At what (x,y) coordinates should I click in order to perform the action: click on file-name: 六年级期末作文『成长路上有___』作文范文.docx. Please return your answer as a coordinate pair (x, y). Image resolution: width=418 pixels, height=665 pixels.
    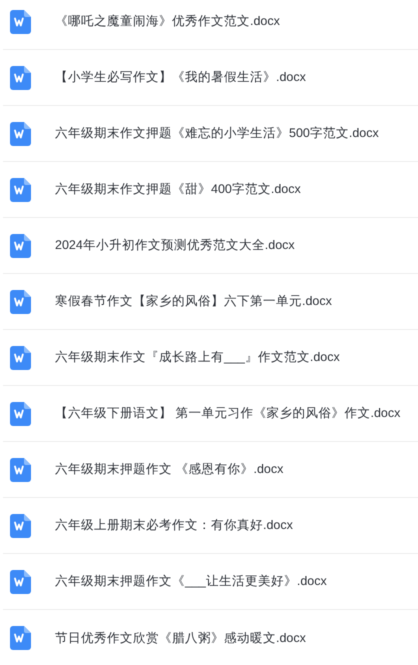
    Looking at the image, I should click on (197, 357).